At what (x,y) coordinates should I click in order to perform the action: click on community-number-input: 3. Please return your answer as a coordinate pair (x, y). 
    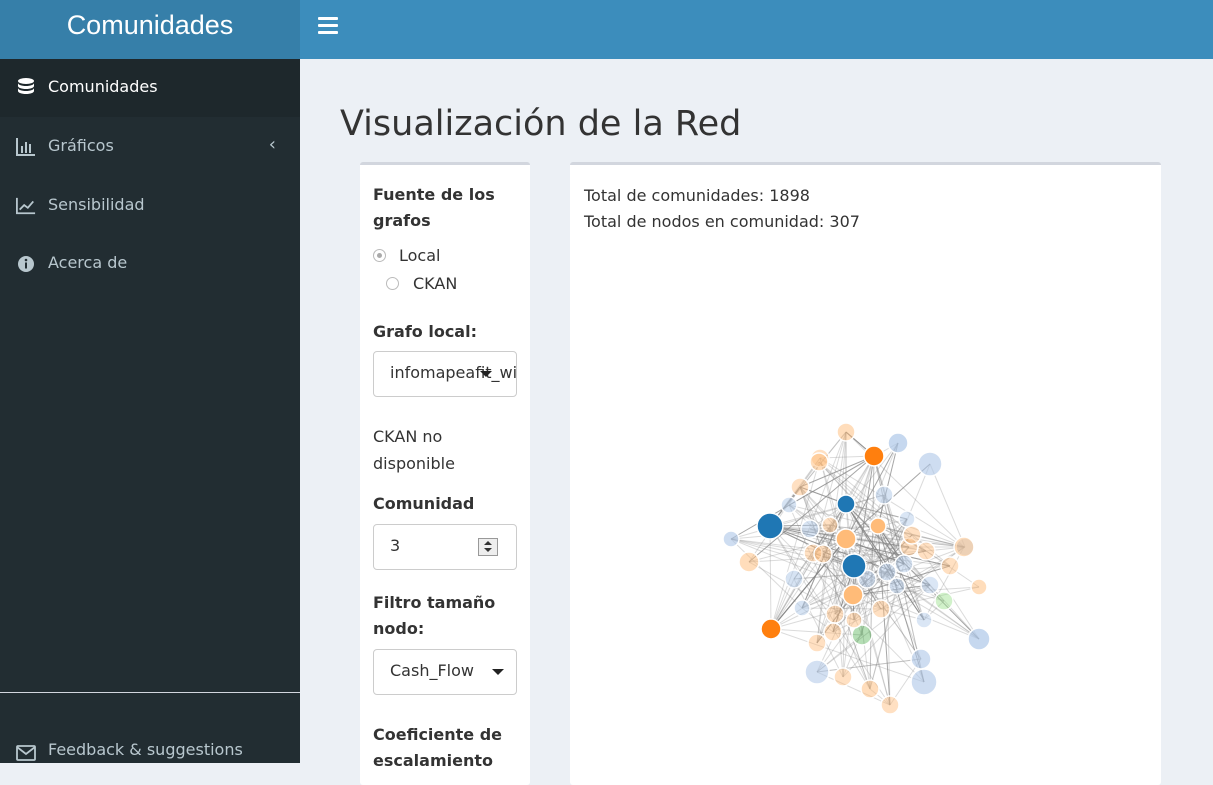
    Looking at the image, I should click on (445, 547).